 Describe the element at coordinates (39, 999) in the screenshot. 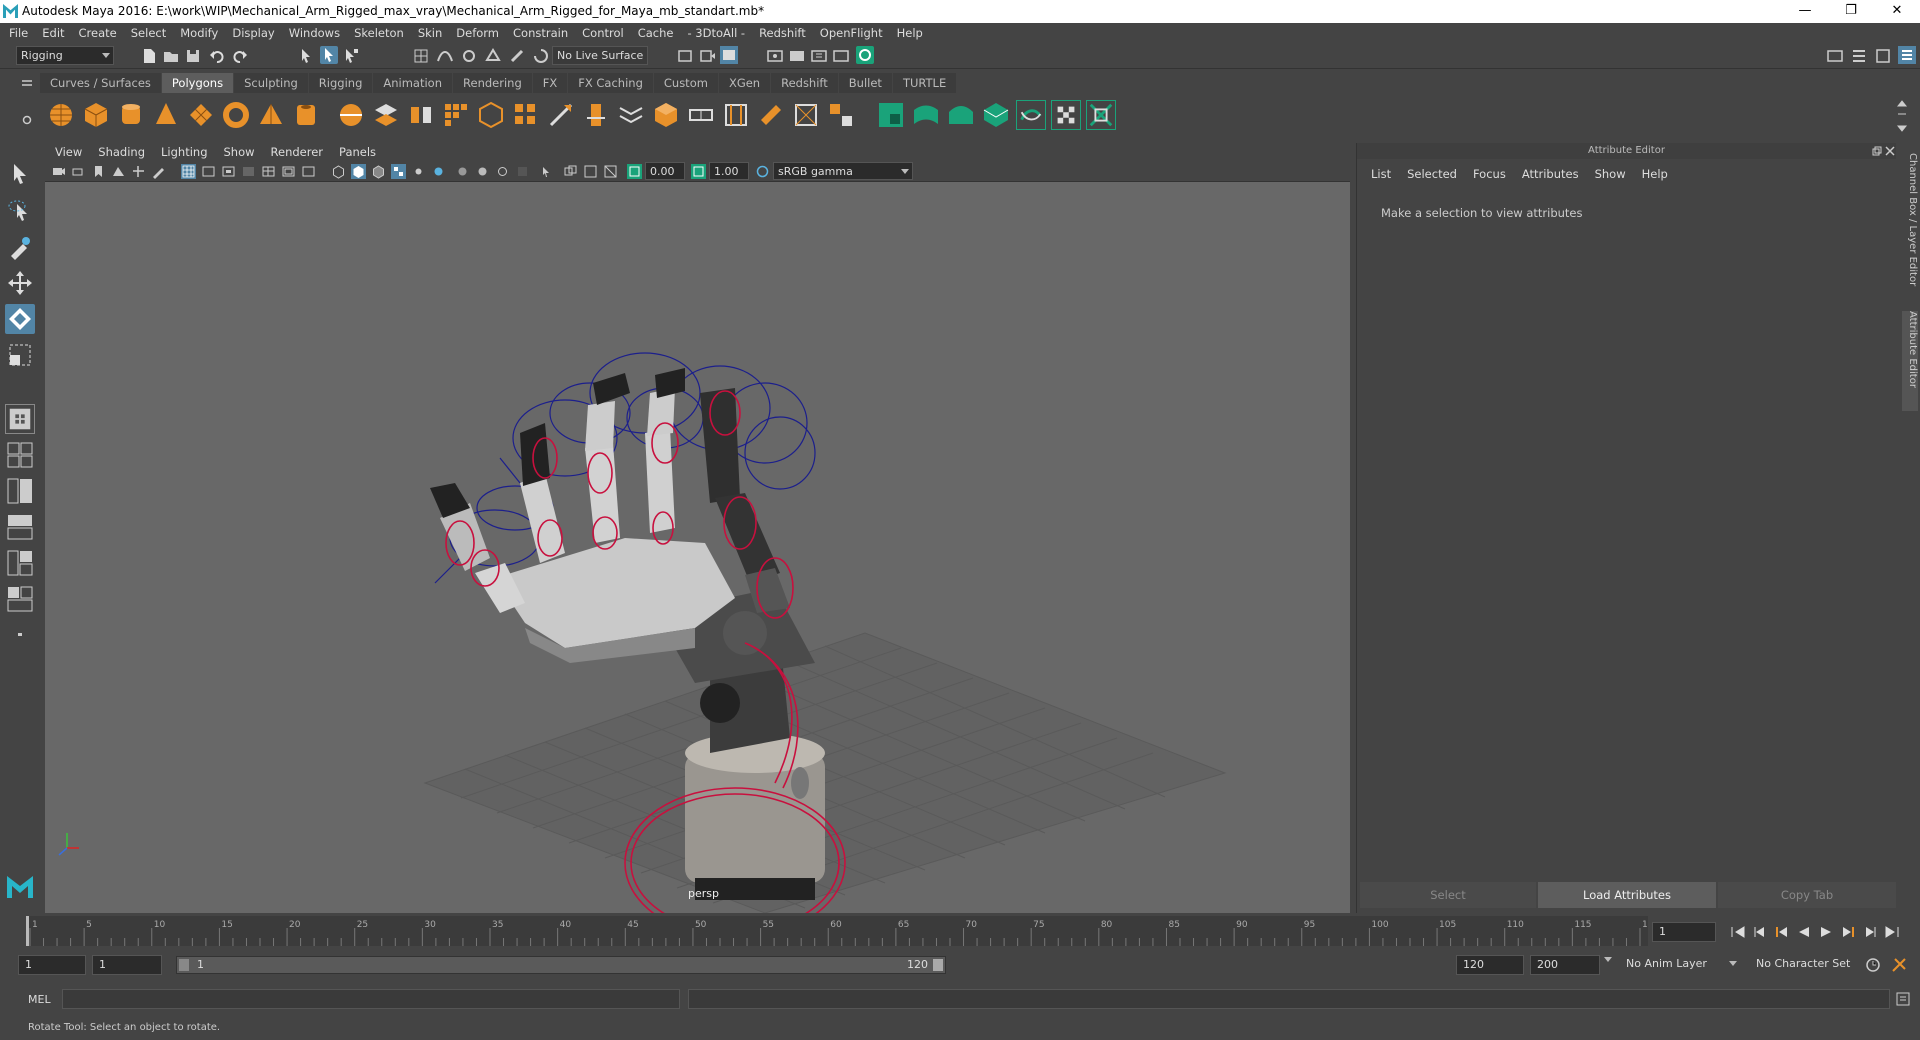

I see `script-language-label: MEL` at that location.